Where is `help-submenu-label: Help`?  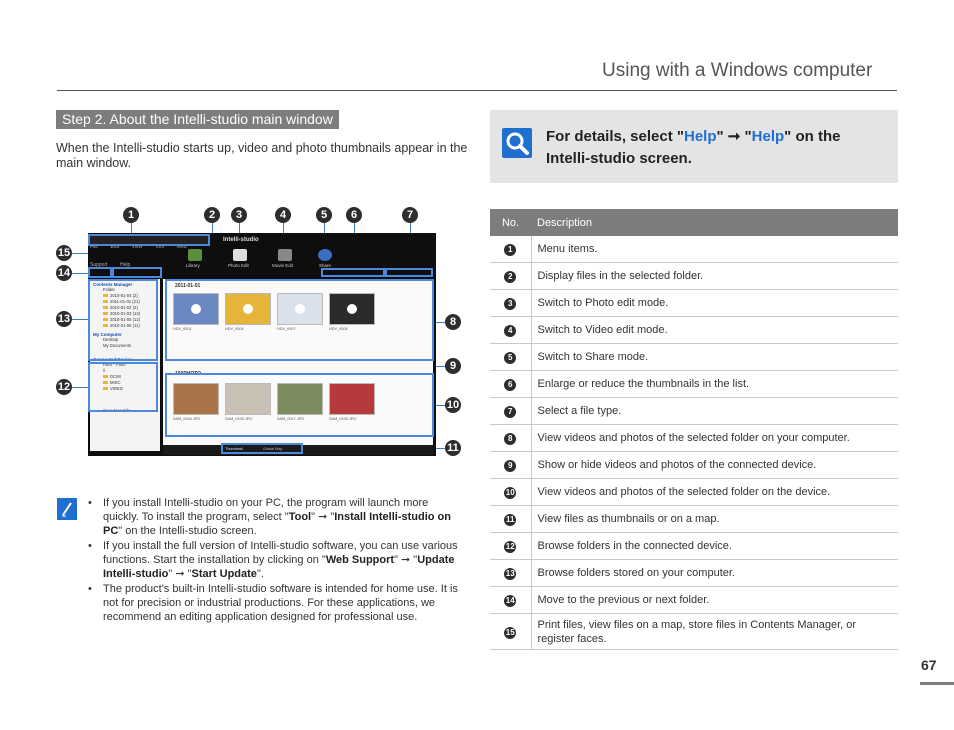 help-submenu-label: Help is located at coordinates (768, 136).